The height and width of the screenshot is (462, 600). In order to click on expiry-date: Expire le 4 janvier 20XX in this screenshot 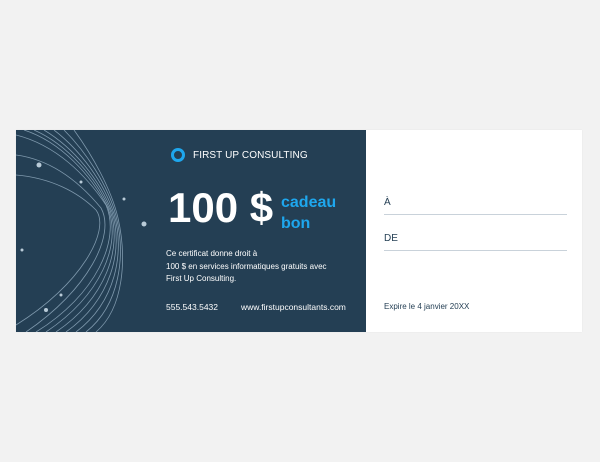, I will do `click(427, 306)`.